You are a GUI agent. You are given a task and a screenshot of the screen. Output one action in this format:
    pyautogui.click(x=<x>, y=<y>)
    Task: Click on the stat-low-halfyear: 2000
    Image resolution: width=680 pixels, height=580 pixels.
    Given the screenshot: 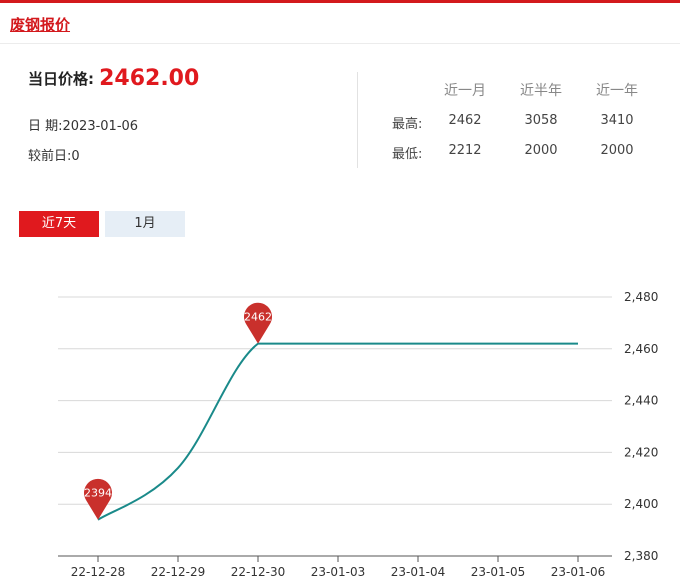 What is the action you would take?
    pyautogui.click(x=541, y=150)
    